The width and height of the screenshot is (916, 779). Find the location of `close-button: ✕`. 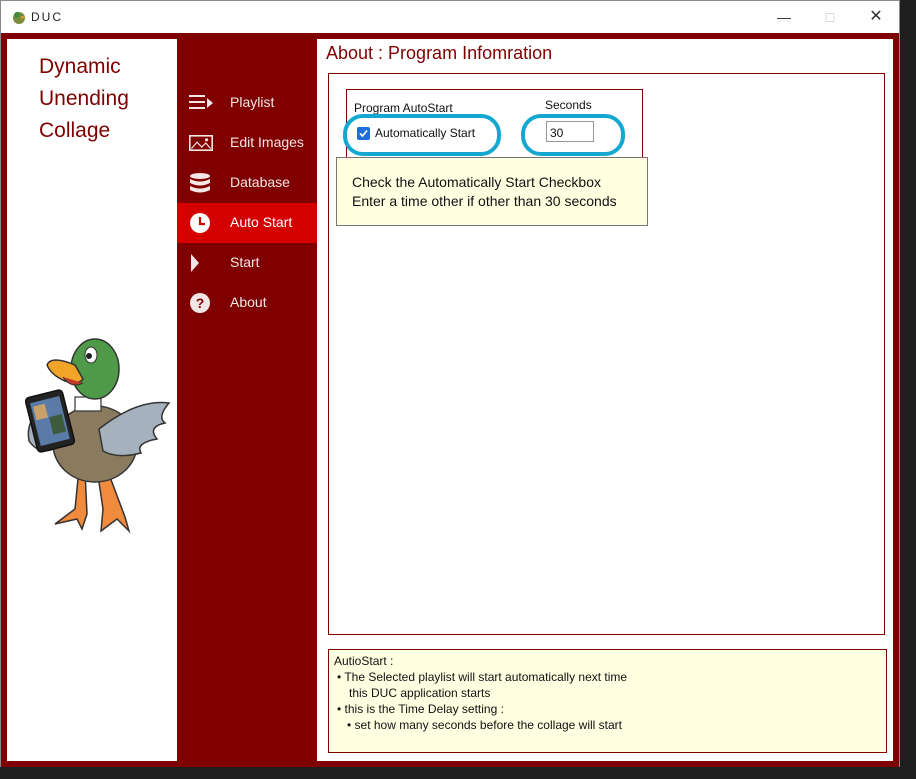

close-button: ✕ is located at coordinates (876, 17).